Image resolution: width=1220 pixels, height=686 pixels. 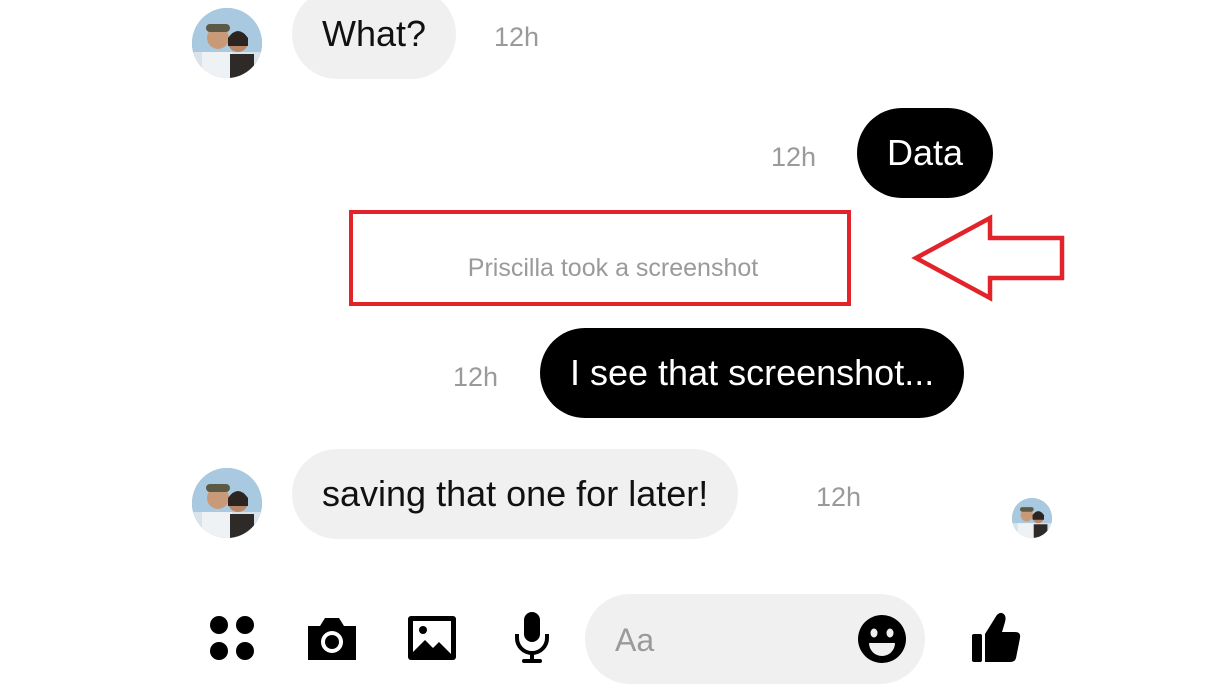 I want to click on thumbs-up-icon, so click(x=997, y=637).